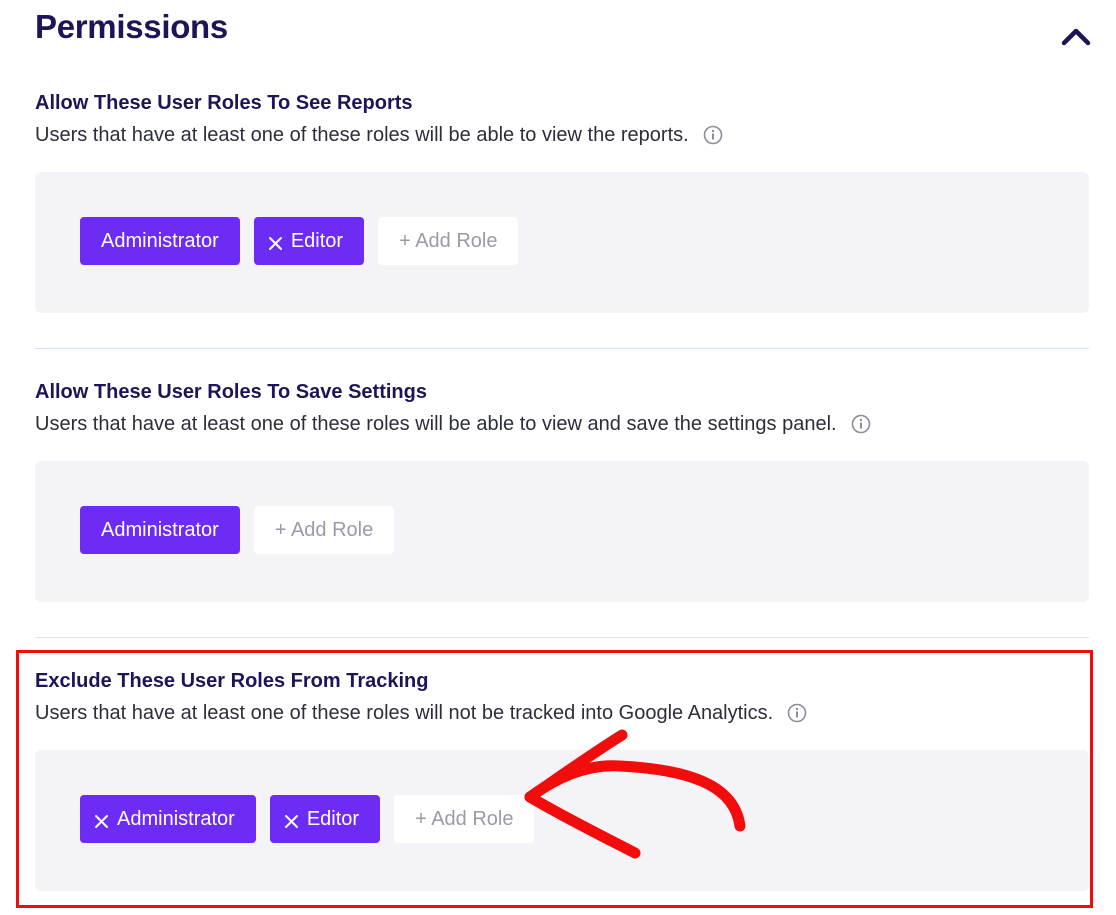  What do you see at coordinates (224, 103) in the screenshot?
I see `section-heading: Allow These User Roles To See Reports` at bounding box center [224, 103].